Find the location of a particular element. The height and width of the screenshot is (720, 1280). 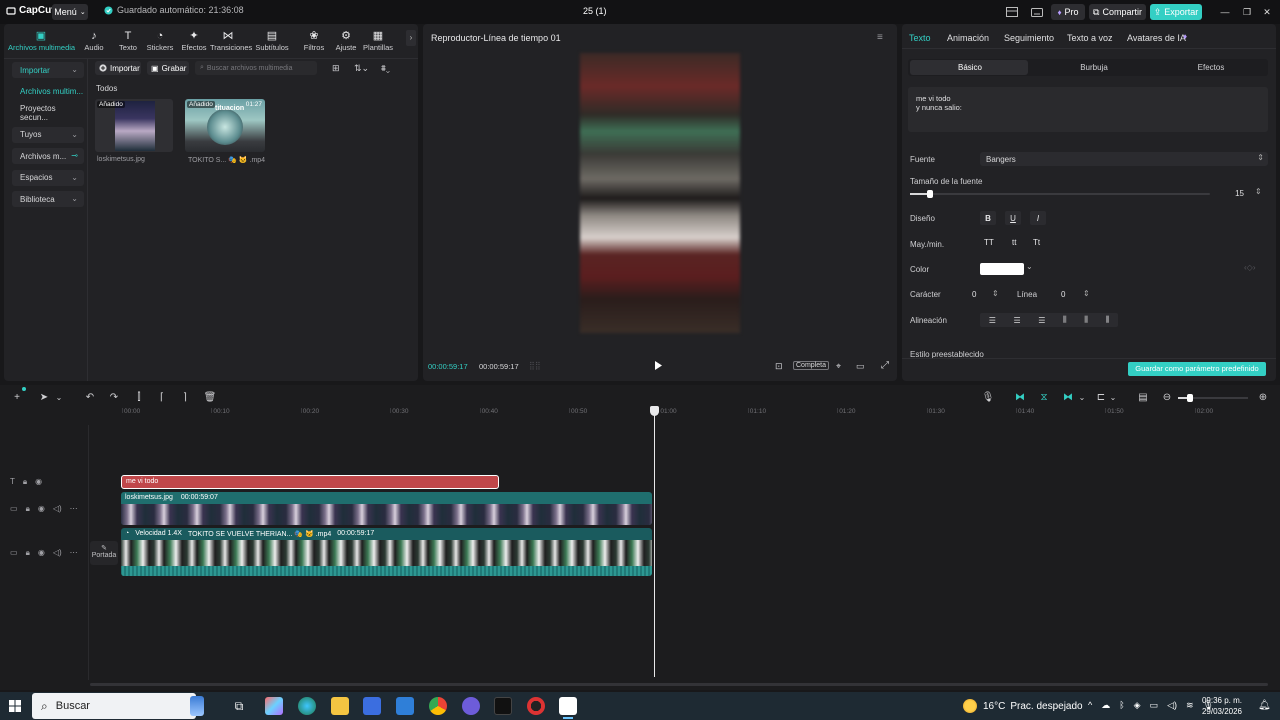

more-icon: ⋯ is located at coordinates (74, 553).